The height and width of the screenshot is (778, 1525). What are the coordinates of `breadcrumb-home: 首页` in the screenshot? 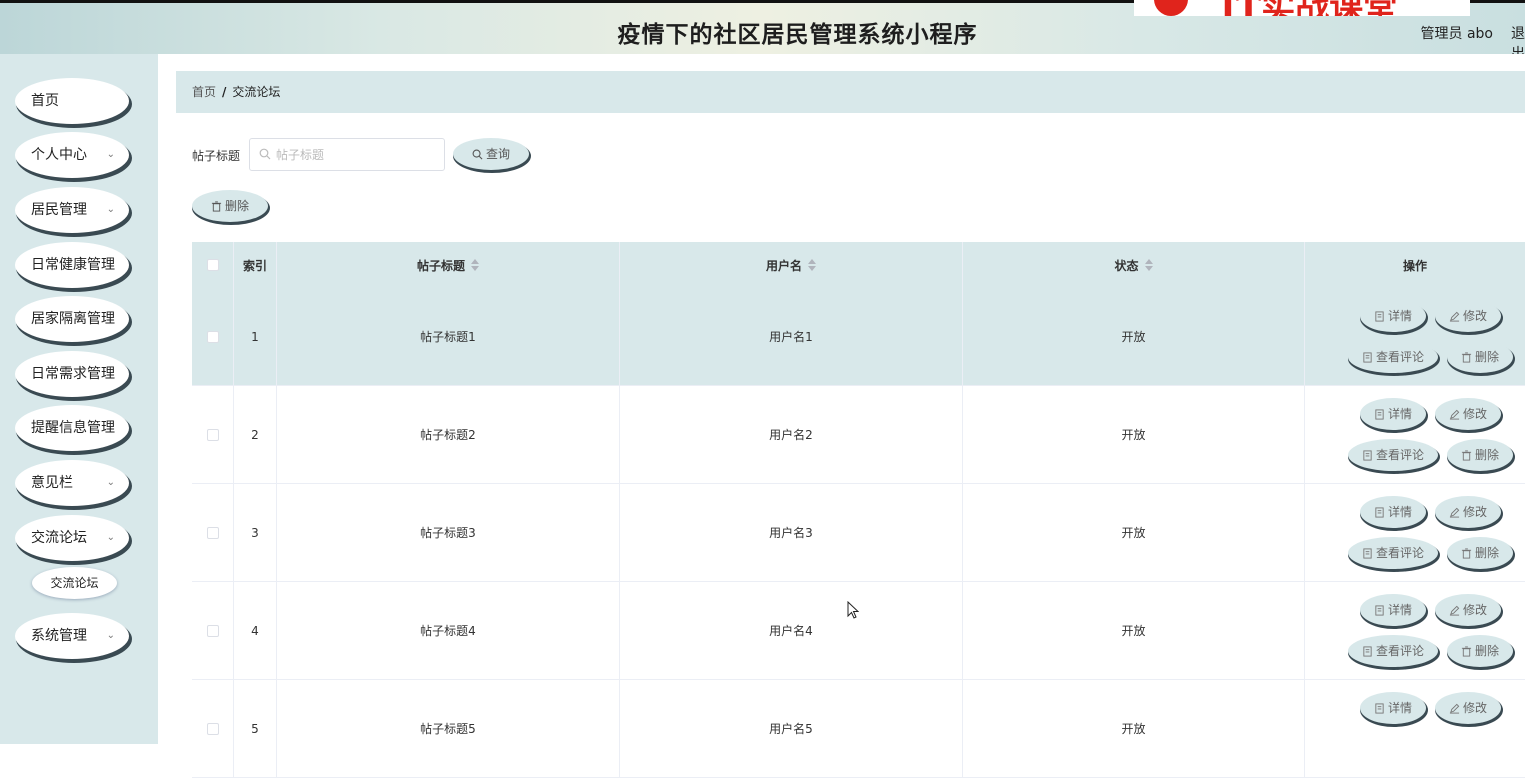 It's located at (204, 92).